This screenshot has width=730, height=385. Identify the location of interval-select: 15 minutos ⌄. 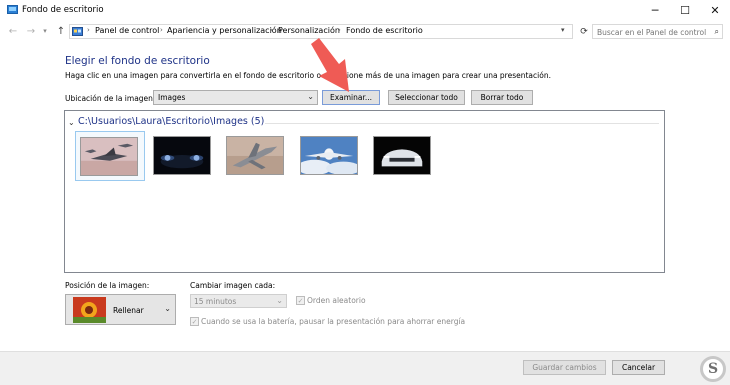
(238, 301).